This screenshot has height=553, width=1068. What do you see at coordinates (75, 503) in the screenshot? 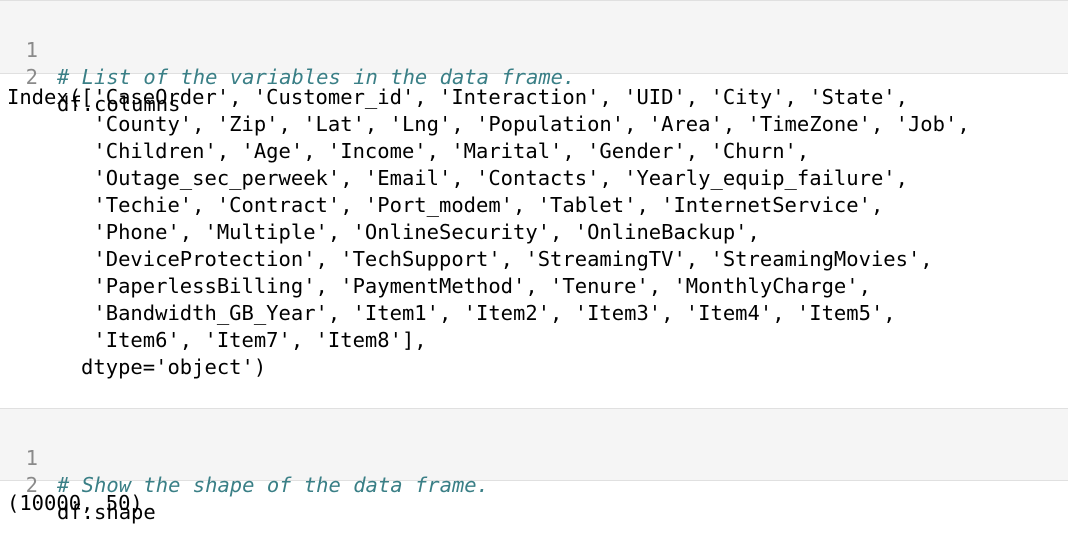
I see `cell-output-shape: (10000, 50)` at bounding box center [75, 503].